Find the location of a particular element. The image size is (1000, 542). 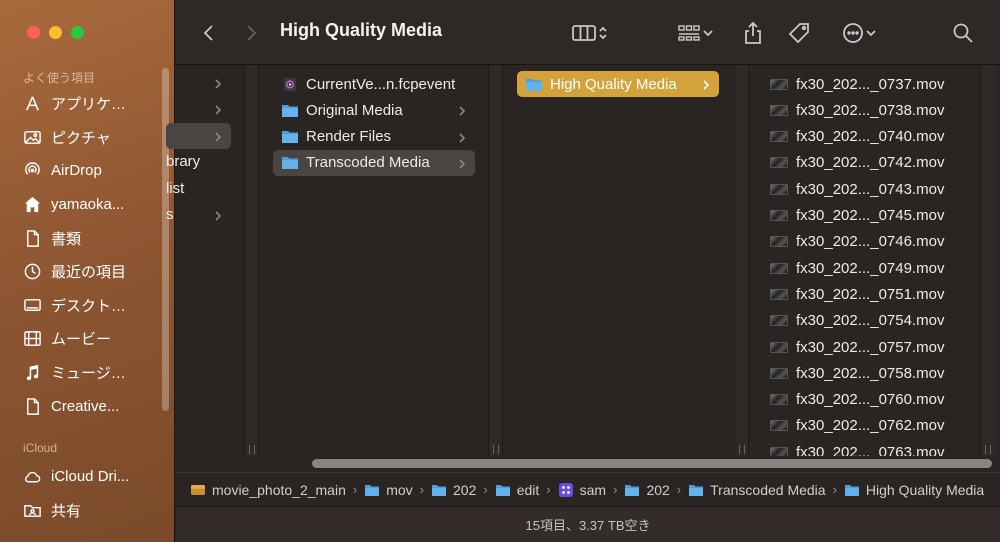

column-item: Transcoded Media is located at coordinates (374, 162).